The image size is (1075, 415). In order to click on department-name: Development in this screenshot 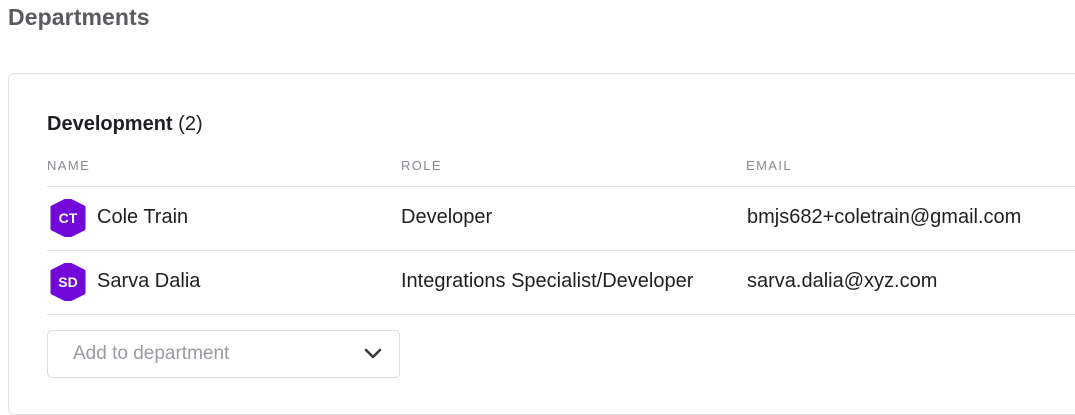, I will do `click(110, 124)`.